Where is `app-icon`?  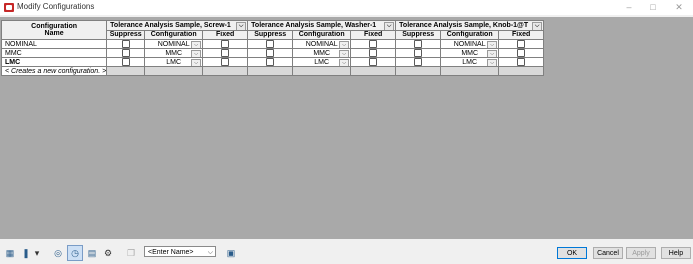 app-icon is located at coordinates (9, 7).